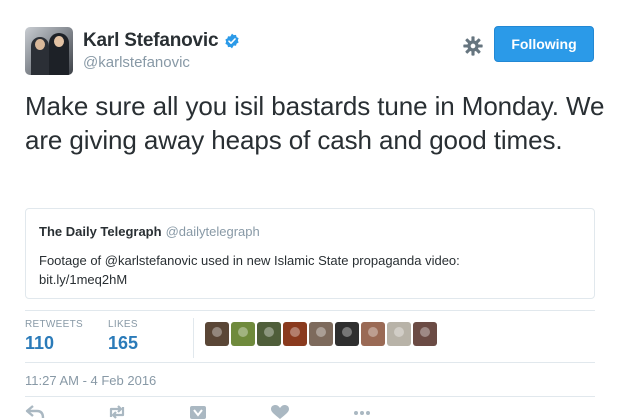 The width and height of the screenshot is (625, 419). What do you see at coordinates (212, 231) in the screenshot?
I see `quoted-user-handle: @dailytelegraph` at bounding box center [212, 231].